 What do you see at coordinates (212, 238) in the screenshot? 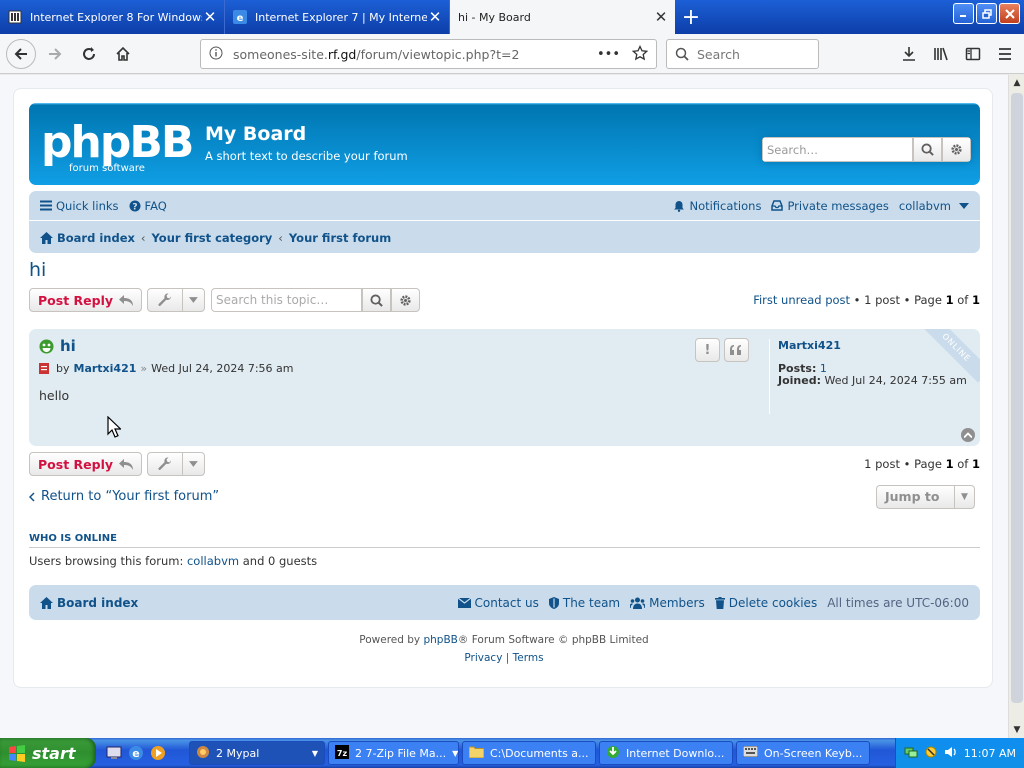
I see `breadcrumb-category: Your first category` at bounding box center [212, 238].